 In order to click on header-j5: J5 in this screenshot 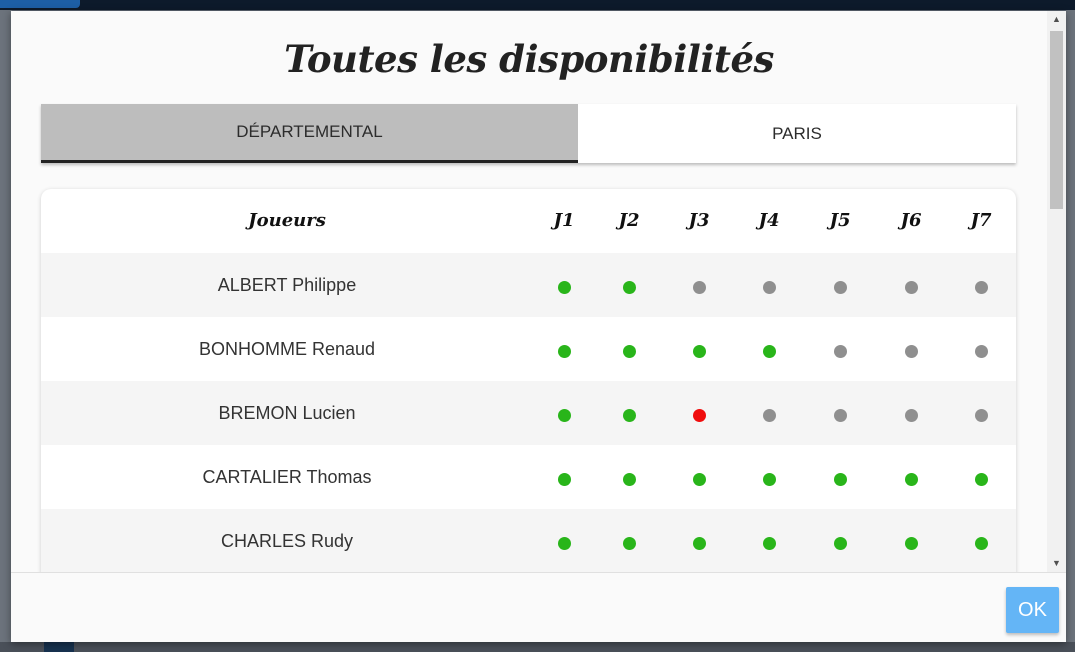, I will do `click(840, 220)`.